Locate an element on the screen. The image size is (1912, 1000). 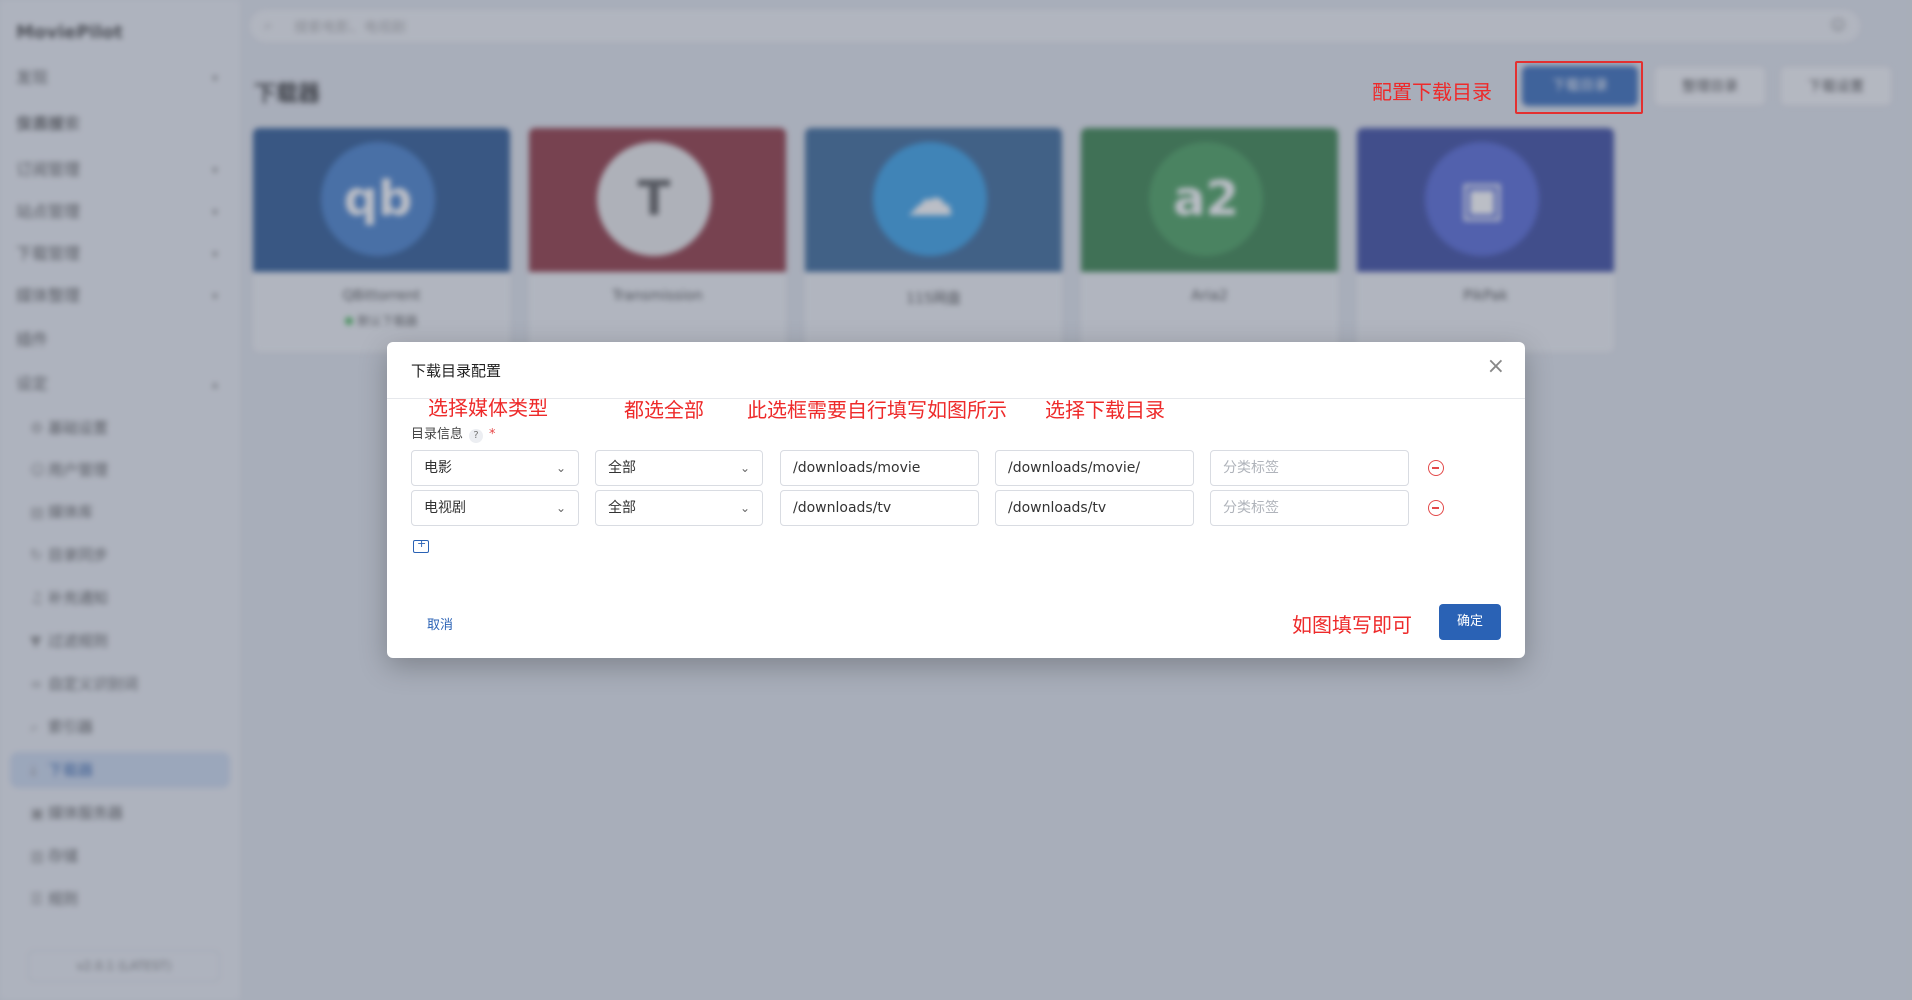
field-label: 目录信息? * is located at coordinates (453, 433).